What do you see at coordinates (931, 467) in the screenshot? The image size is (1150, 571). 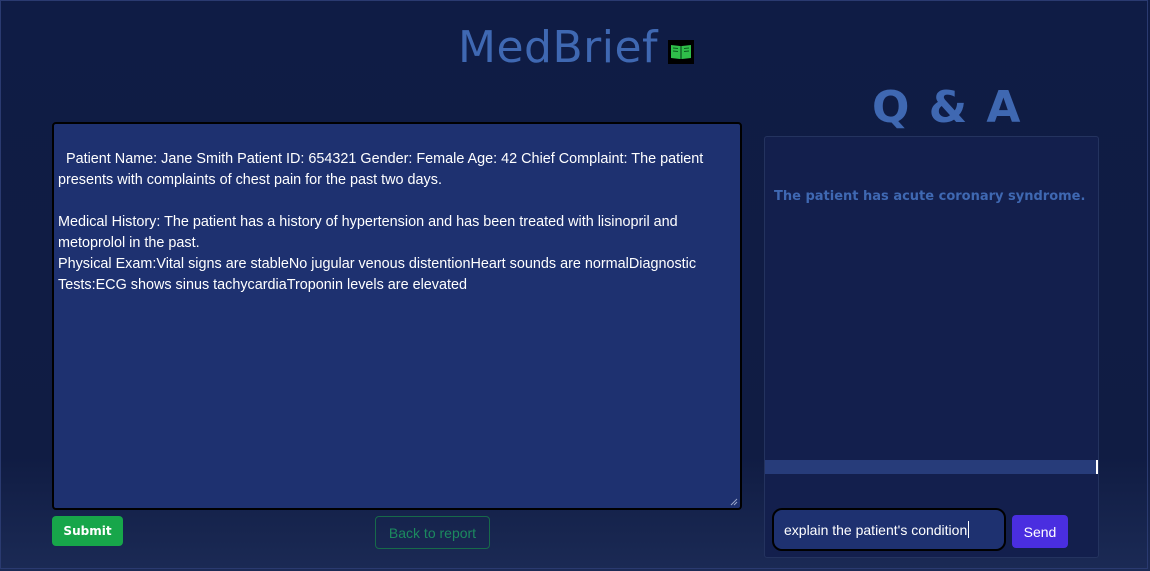 I see `qa-scrollbar` at bounding box center [931, 467].